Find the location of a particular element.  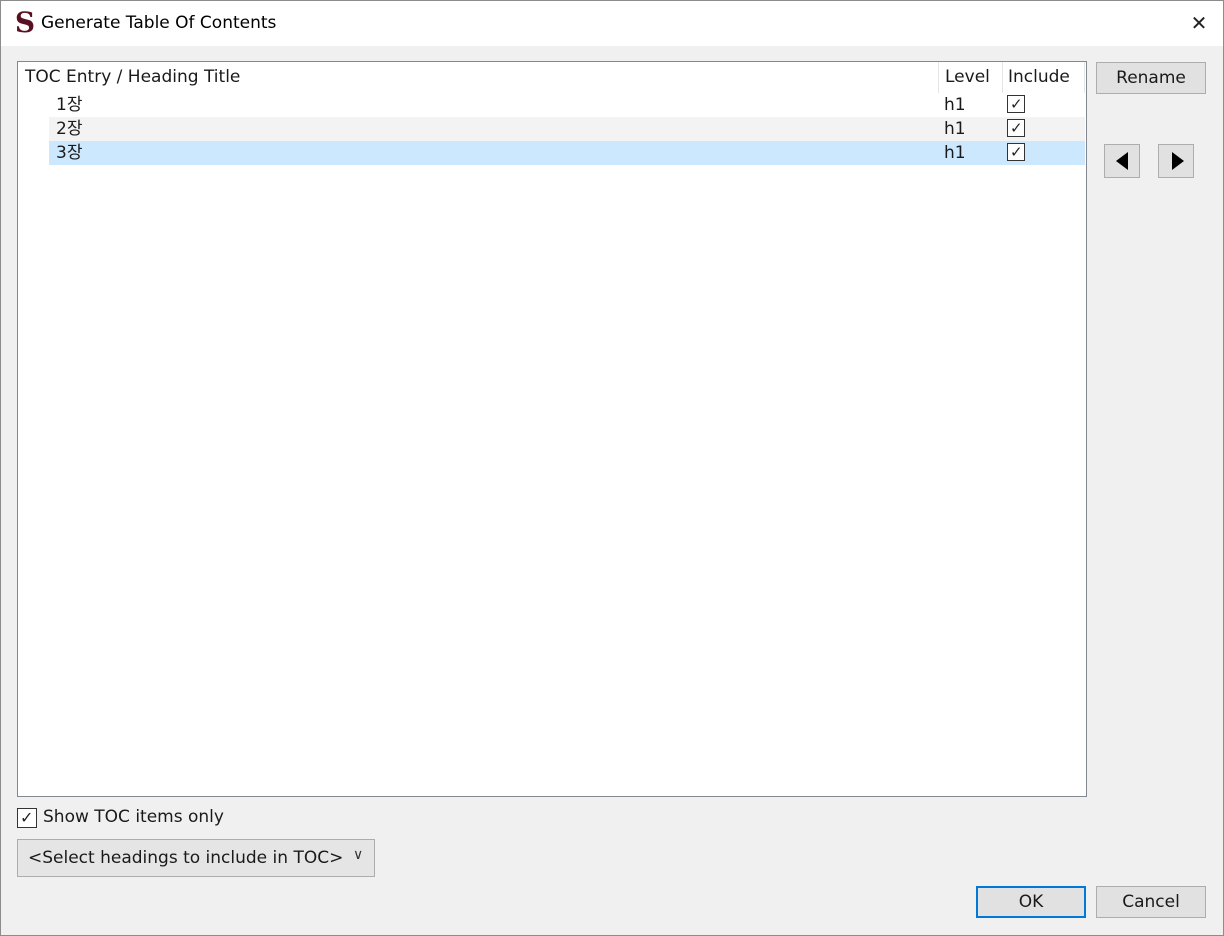

chevron-down-icon: ∨ is located at coordinates (358, 855).